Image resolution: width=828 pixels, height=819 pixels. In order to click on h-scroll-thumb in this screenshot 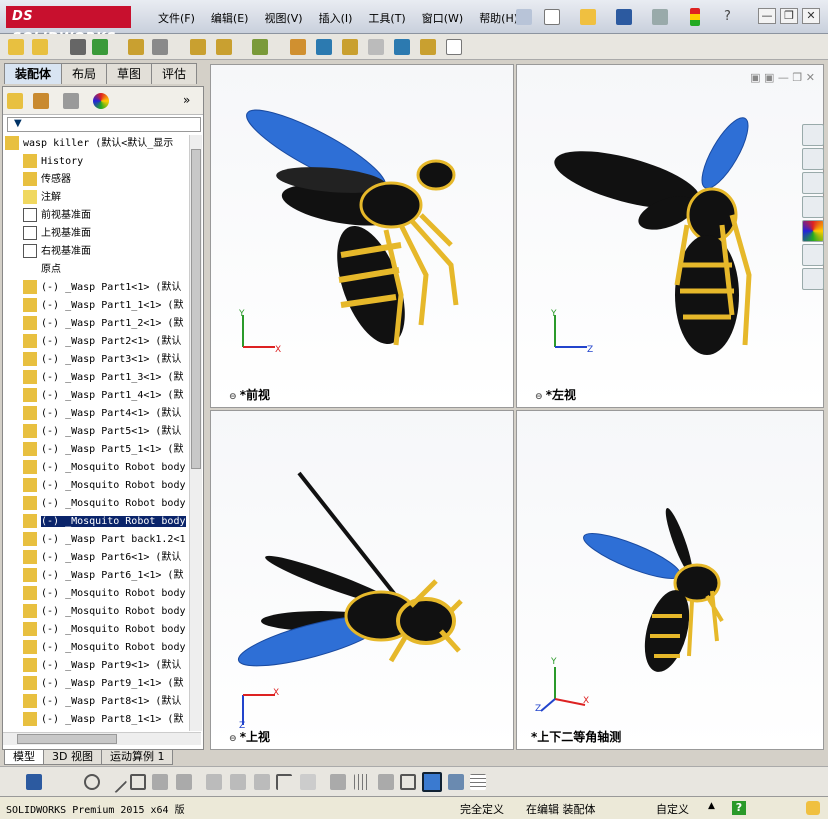, I will do `click(67, 739)`.